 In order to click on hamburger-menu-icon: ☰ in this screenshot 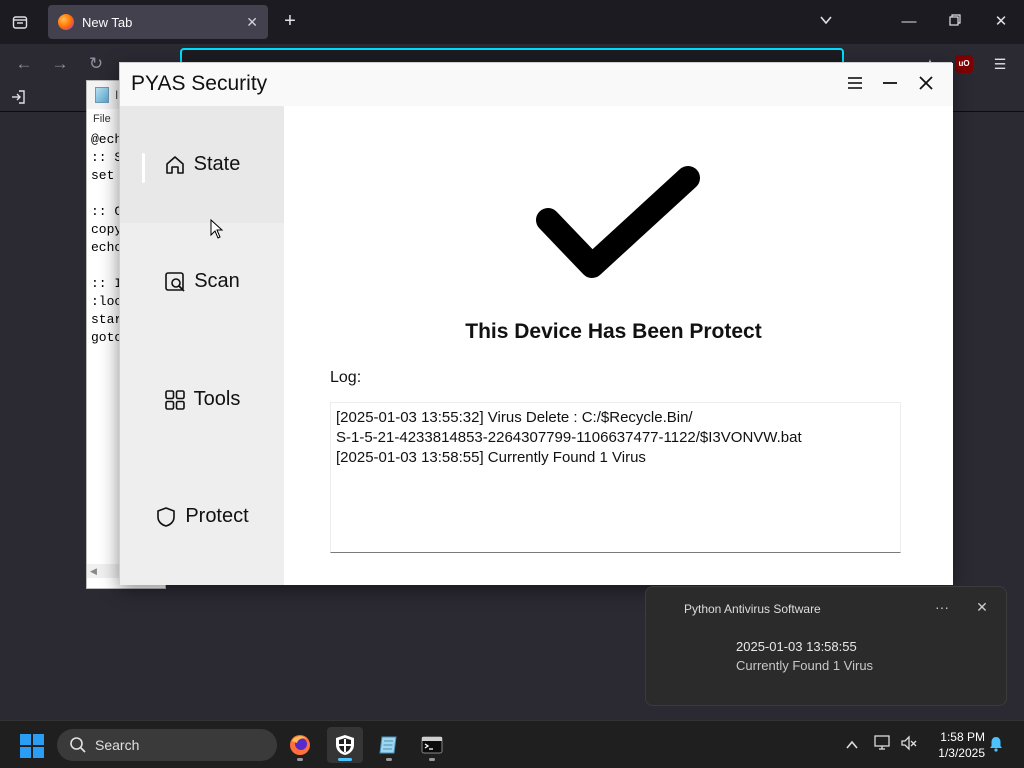, I will do `click(1000, 64)`.